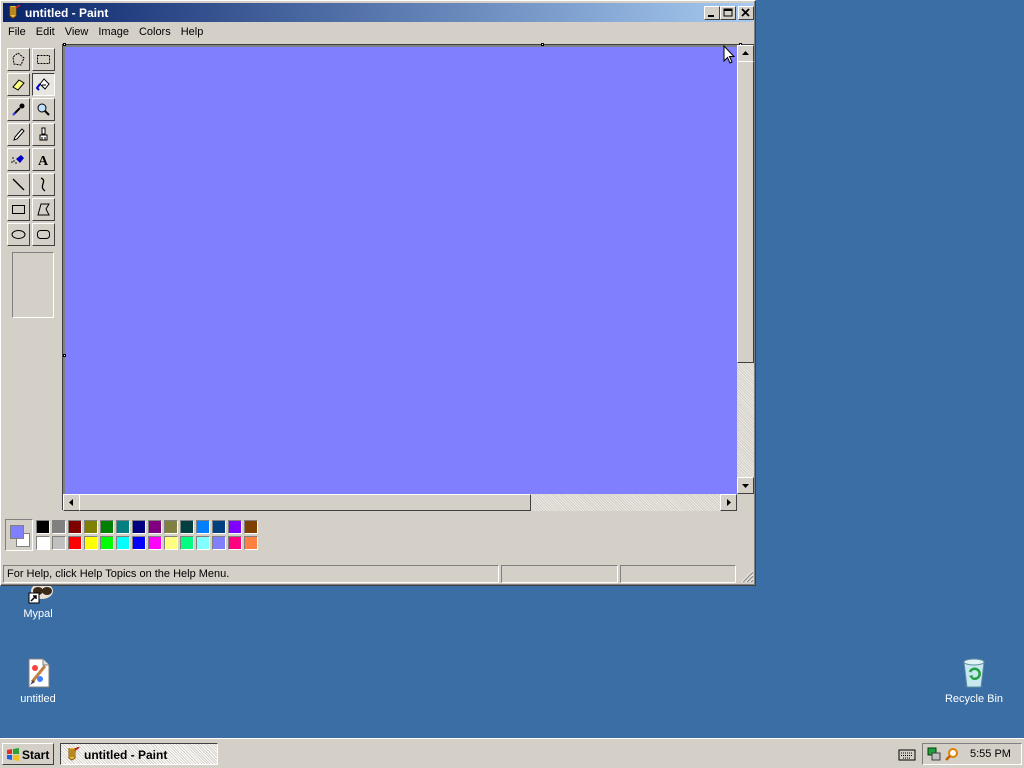  I want to click on scroll-up-button, so click(745, 53).